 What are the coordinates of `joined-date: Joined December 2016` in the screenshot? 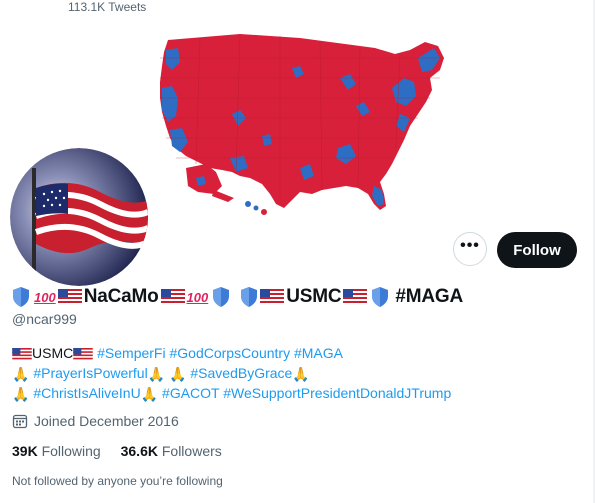 It's located at (95, 421).